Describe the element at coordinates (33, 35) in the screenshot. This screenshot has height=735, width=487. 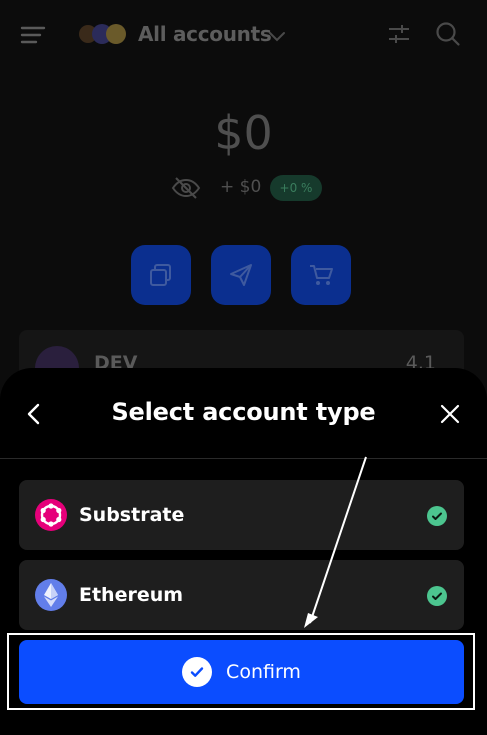
I see `menu-icon` at that location.